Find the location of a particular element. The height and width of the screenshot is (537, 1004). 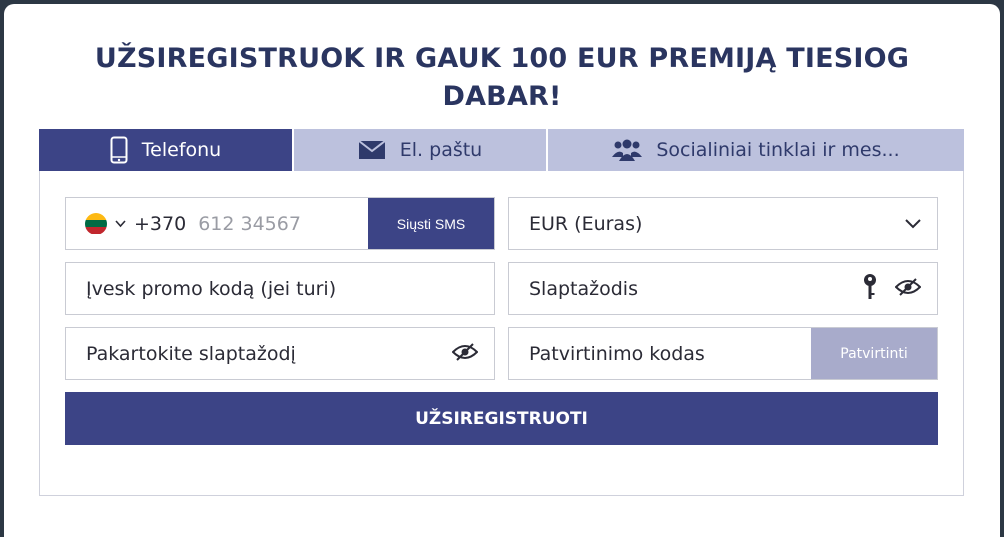

repeat-password-placeholder: Pakartokite slaptažodį is located at coordinates (191, 353).